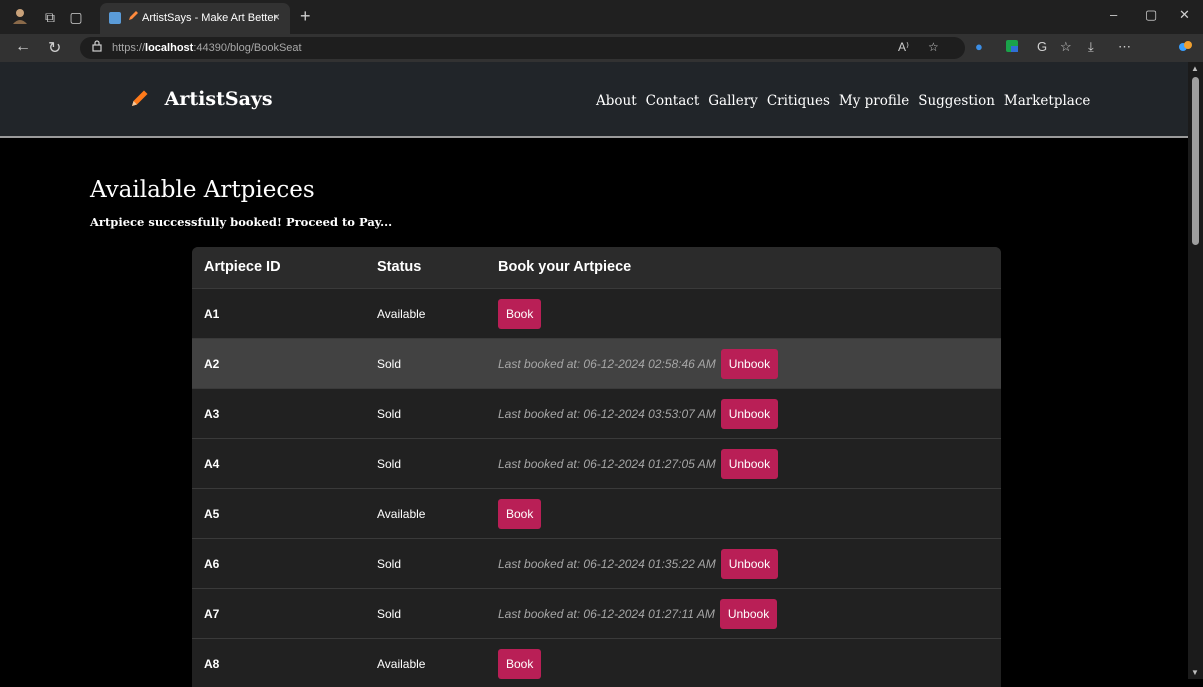 The image size is (1203, 687). What do you see at coordinates (616, 101) in the screenshot?
I see `nav-about: About` at bounding box center [616, 101].